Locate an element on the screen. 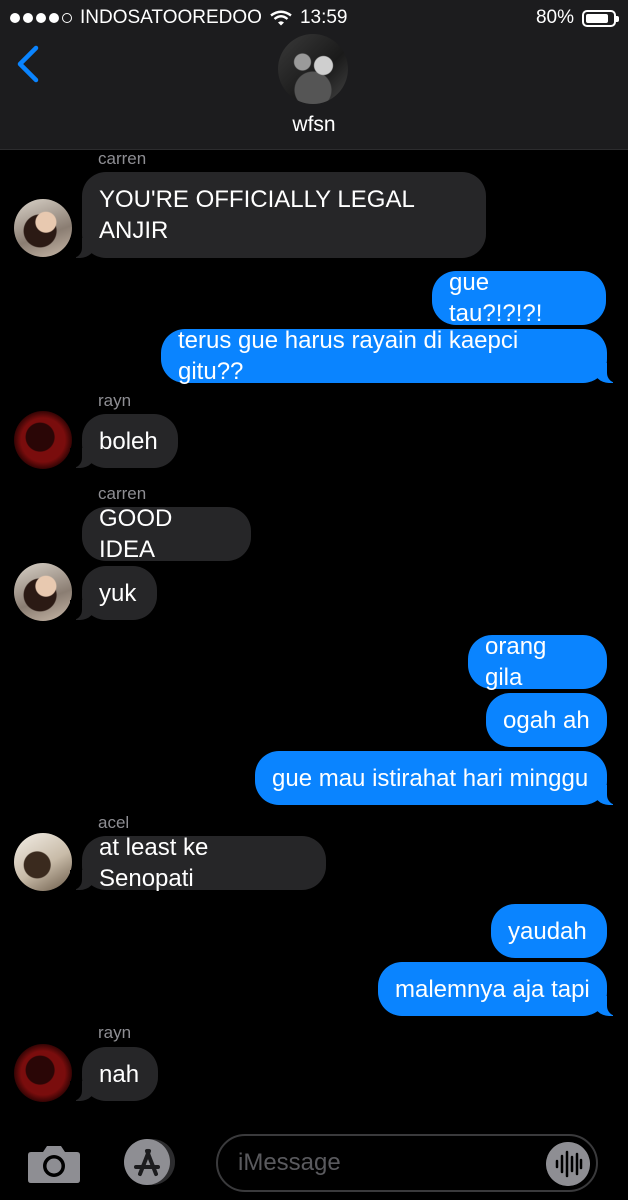 The image size is (628, 1200). group-name: wfsn is located at coordinates (314, 125).